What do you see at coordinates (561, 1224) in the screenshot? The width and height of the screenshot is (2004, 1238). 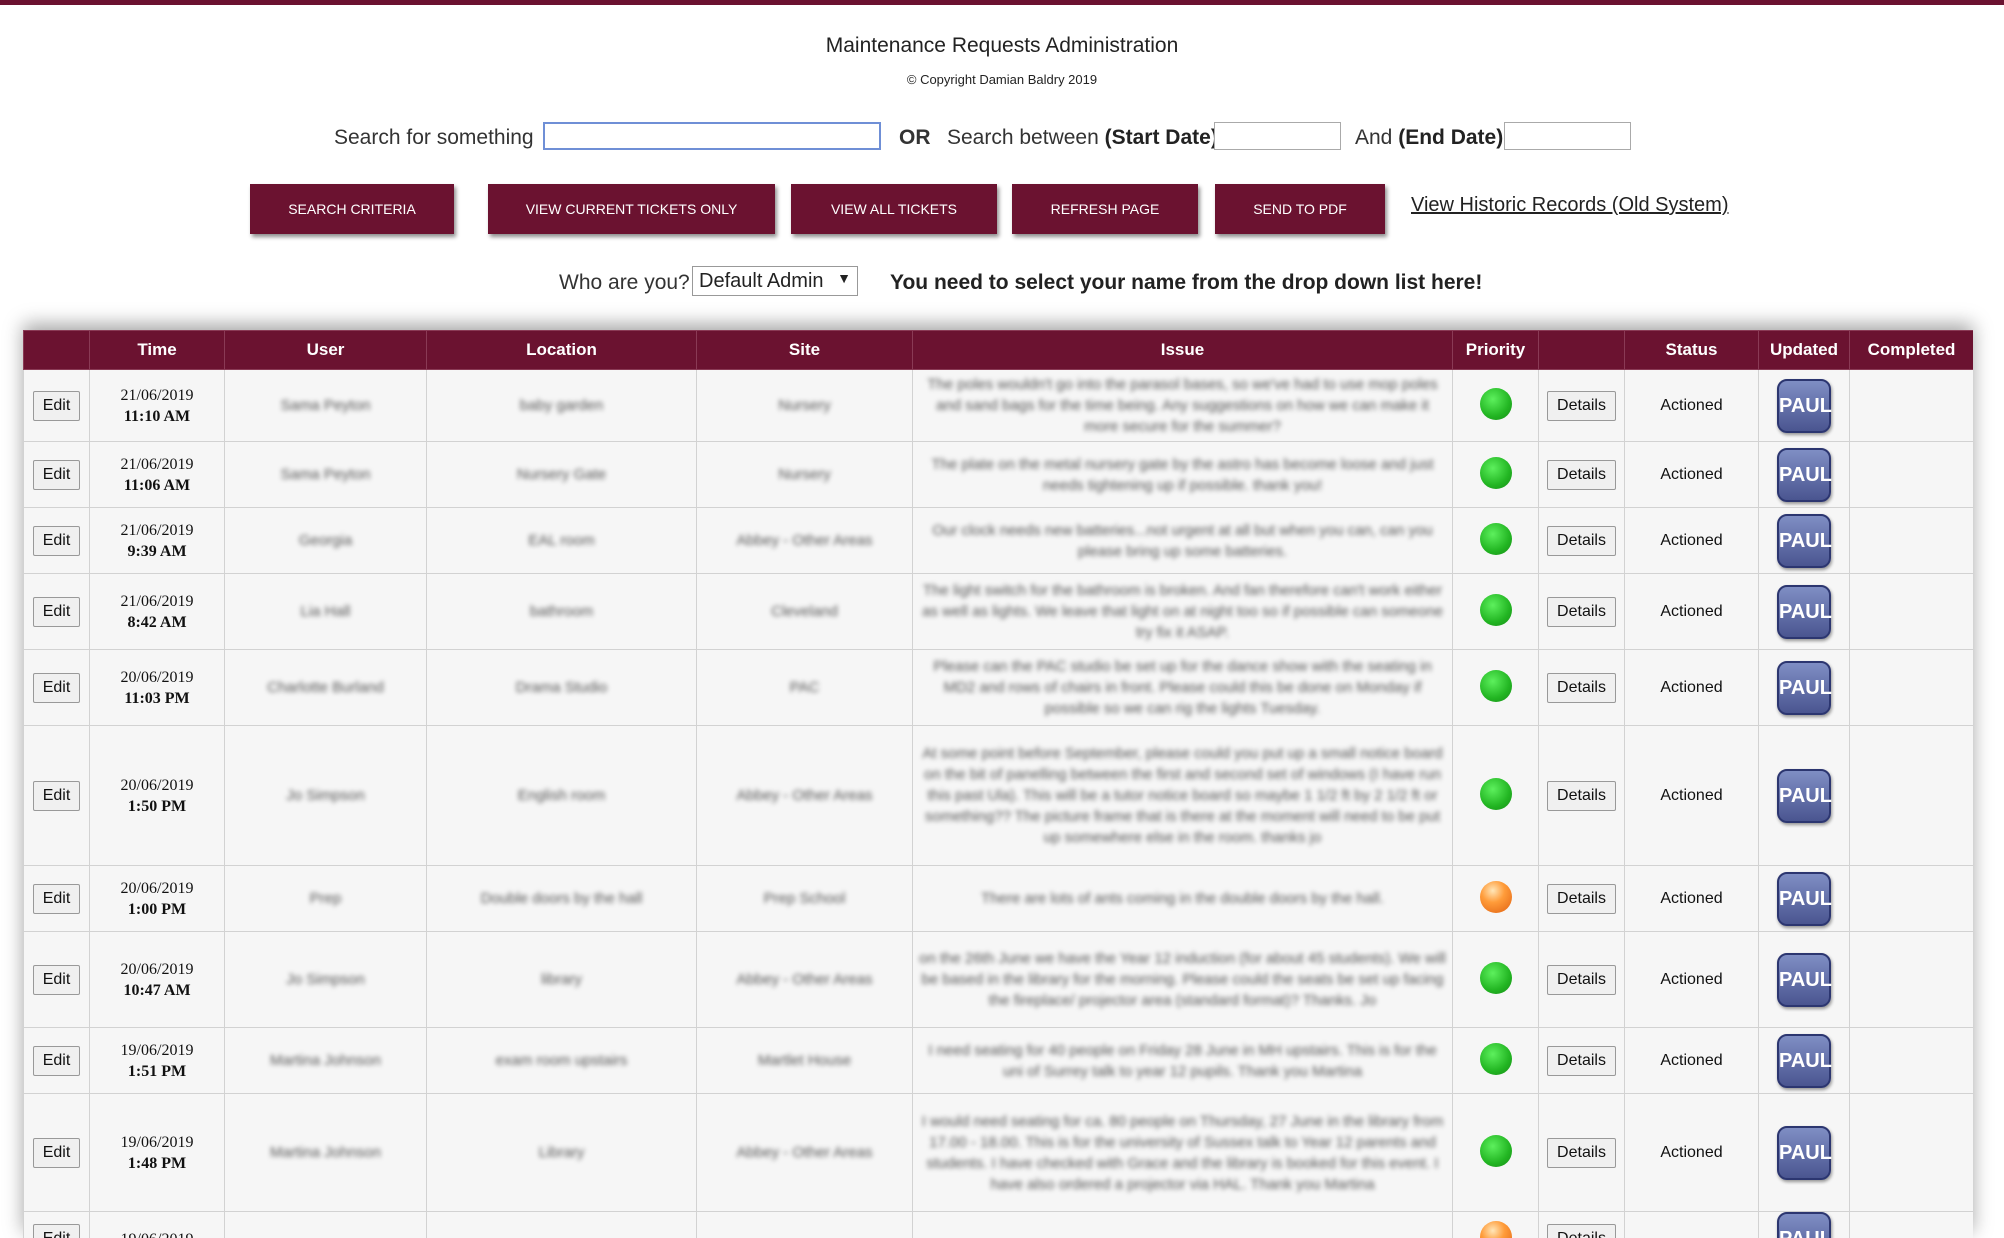 I see `location-cell` at bounding box center [561, 1224].